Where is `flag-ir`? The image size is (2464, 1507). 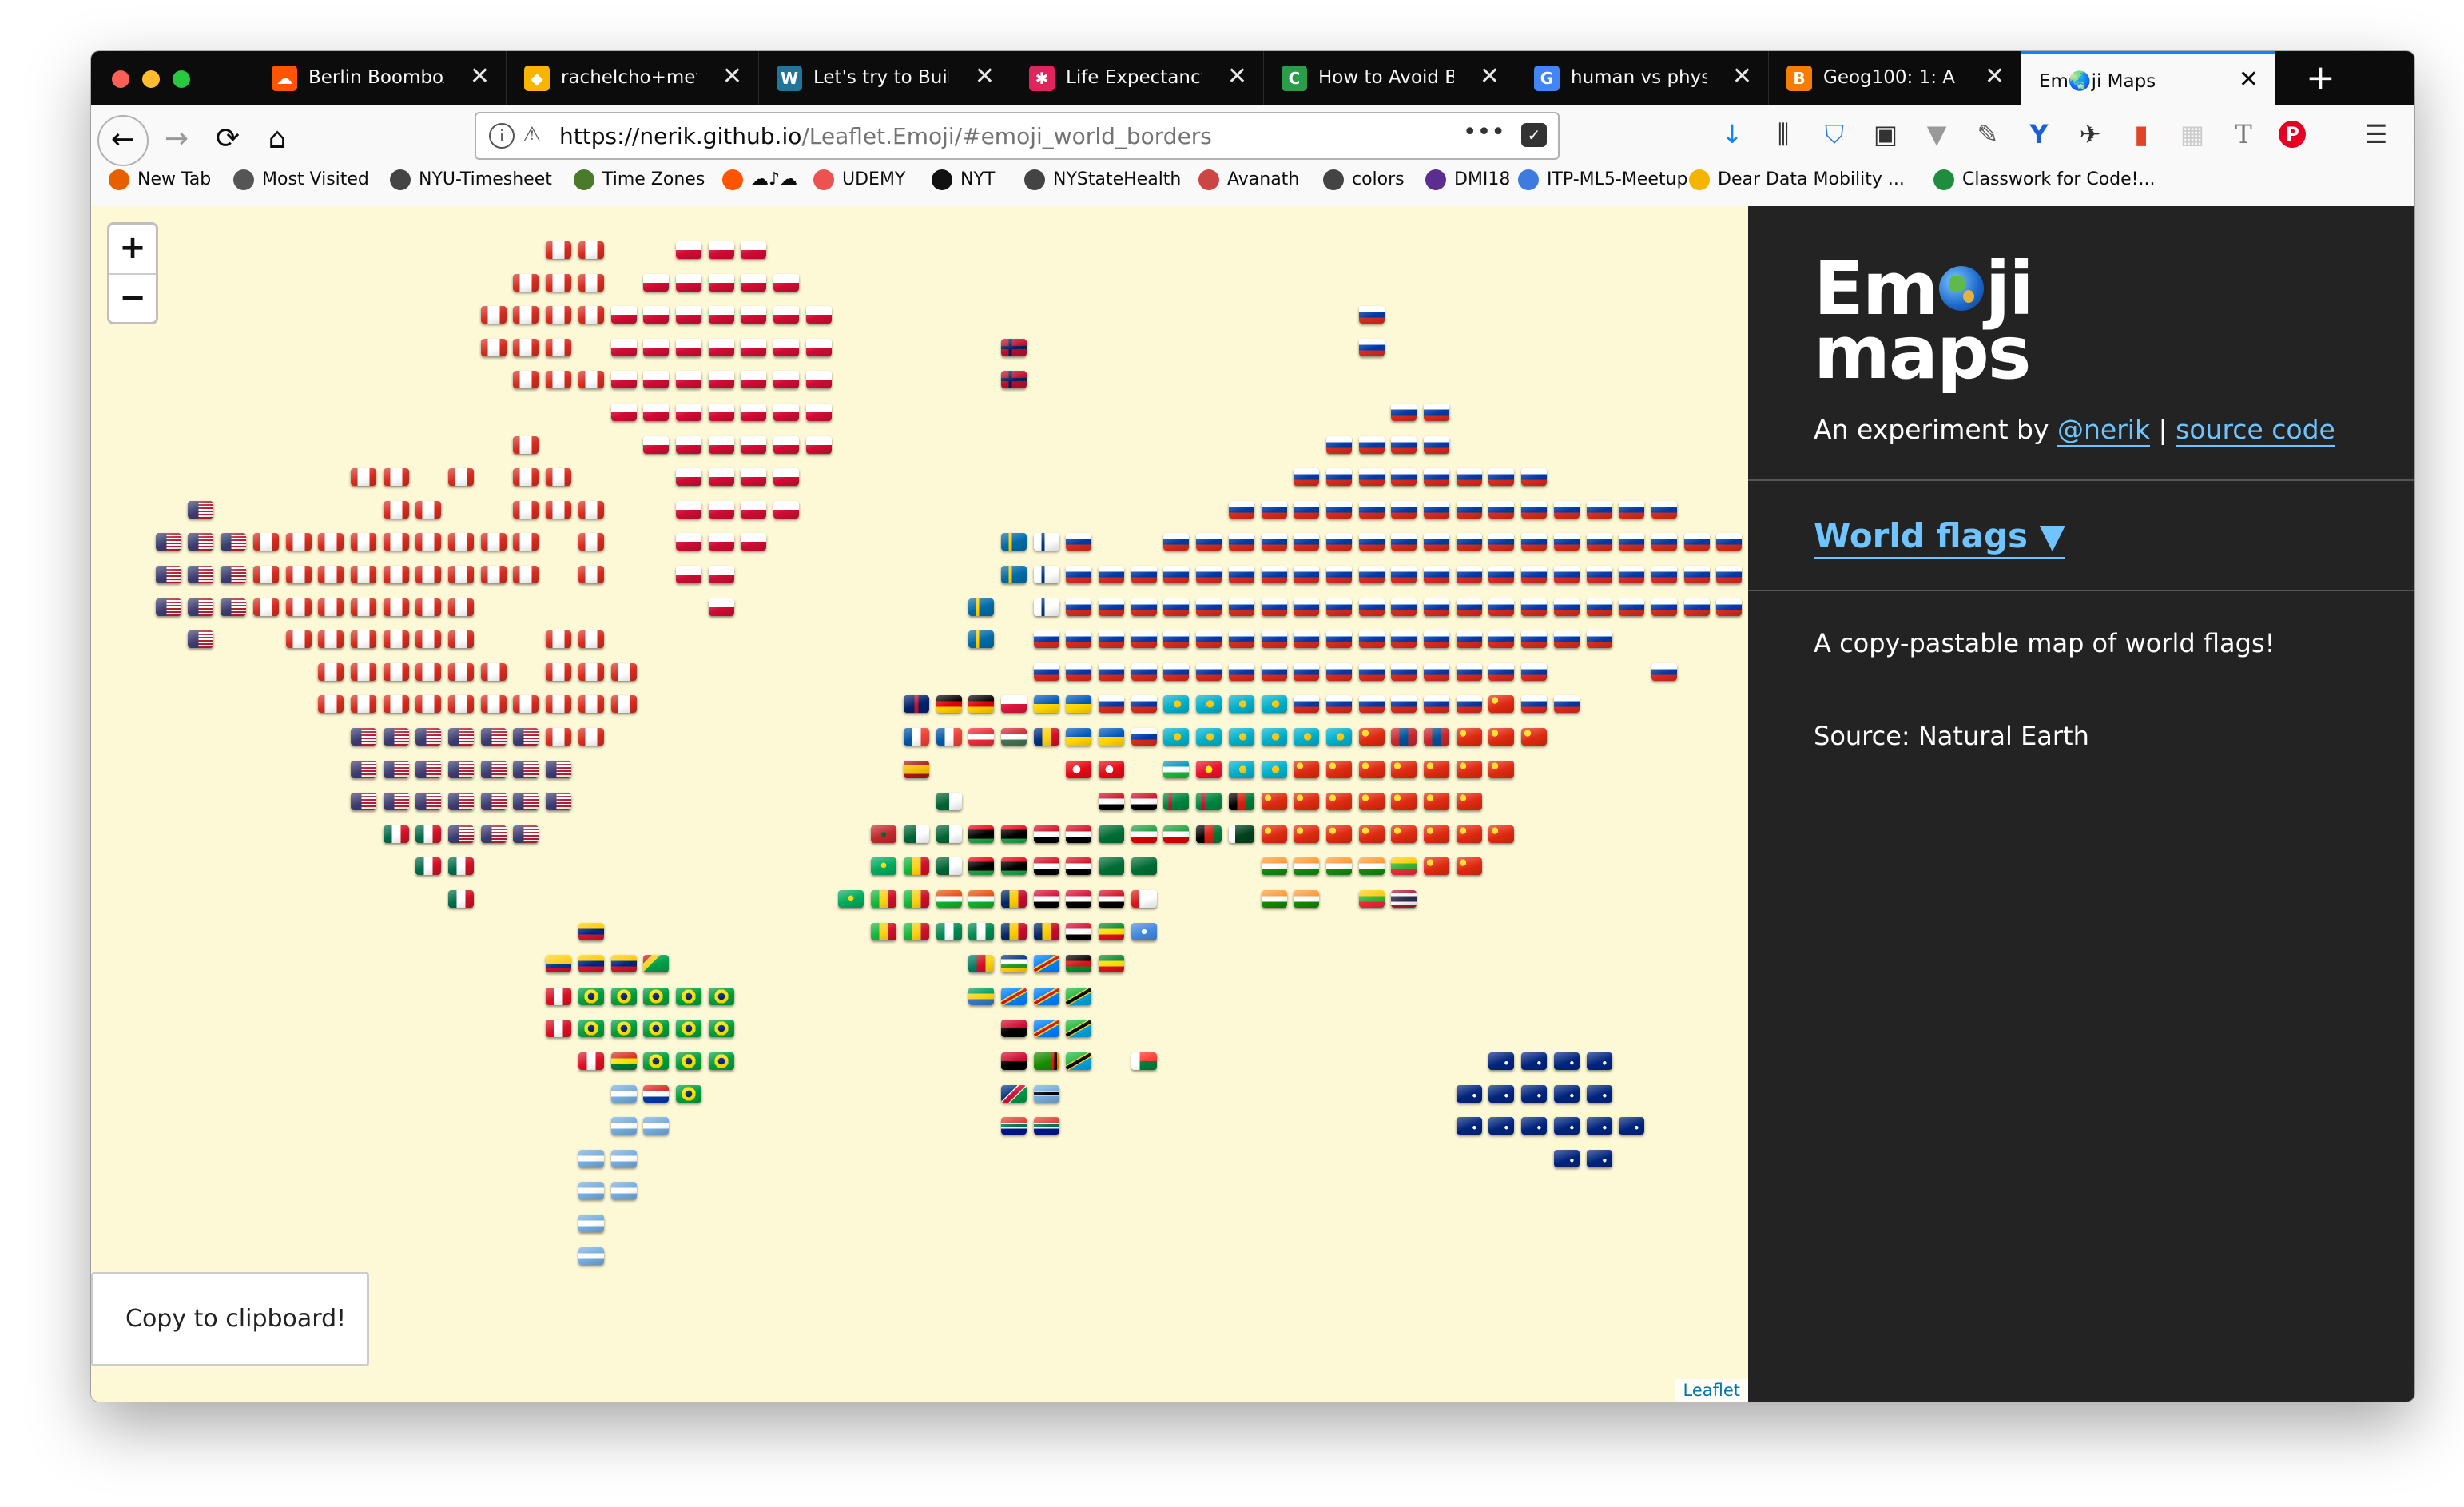 flag-ir is located at coordinates (1176, 834).